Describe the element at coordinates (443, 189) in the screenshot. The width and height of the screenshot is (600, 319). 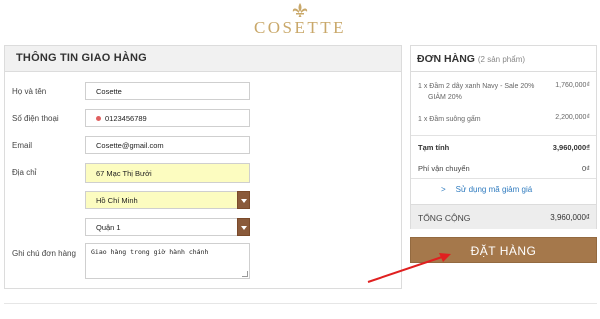
I see `chevron-right-icon: >` at that location.